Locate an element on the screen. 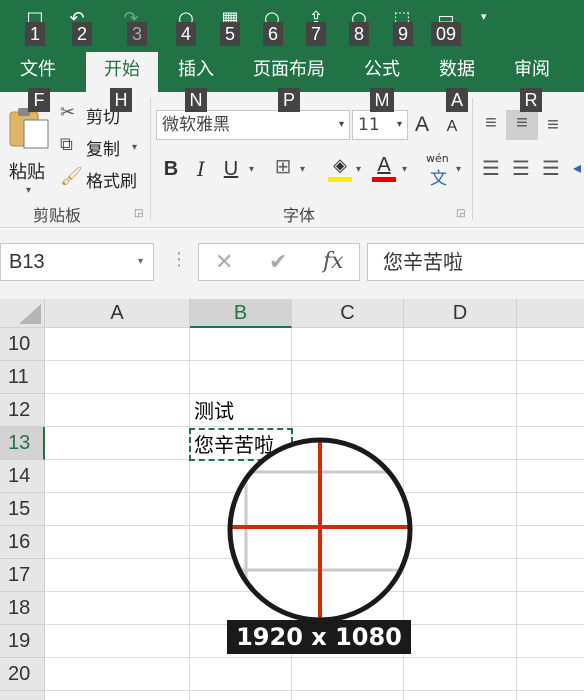 This screenshot has height=700, width=584. row-header-13: 13 is located at coordinates (22, 443).